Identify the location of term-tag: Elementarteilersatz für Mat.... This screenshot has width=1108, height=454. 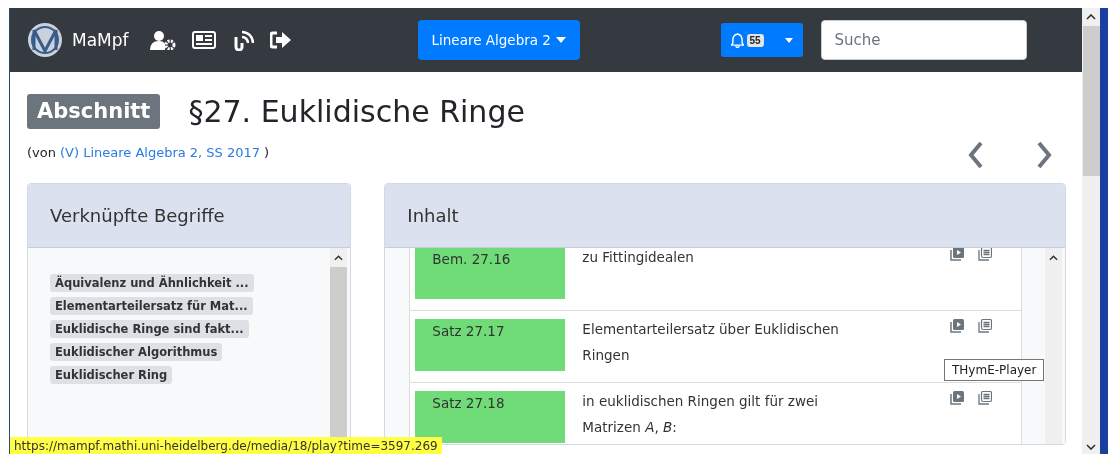
(151, 306).